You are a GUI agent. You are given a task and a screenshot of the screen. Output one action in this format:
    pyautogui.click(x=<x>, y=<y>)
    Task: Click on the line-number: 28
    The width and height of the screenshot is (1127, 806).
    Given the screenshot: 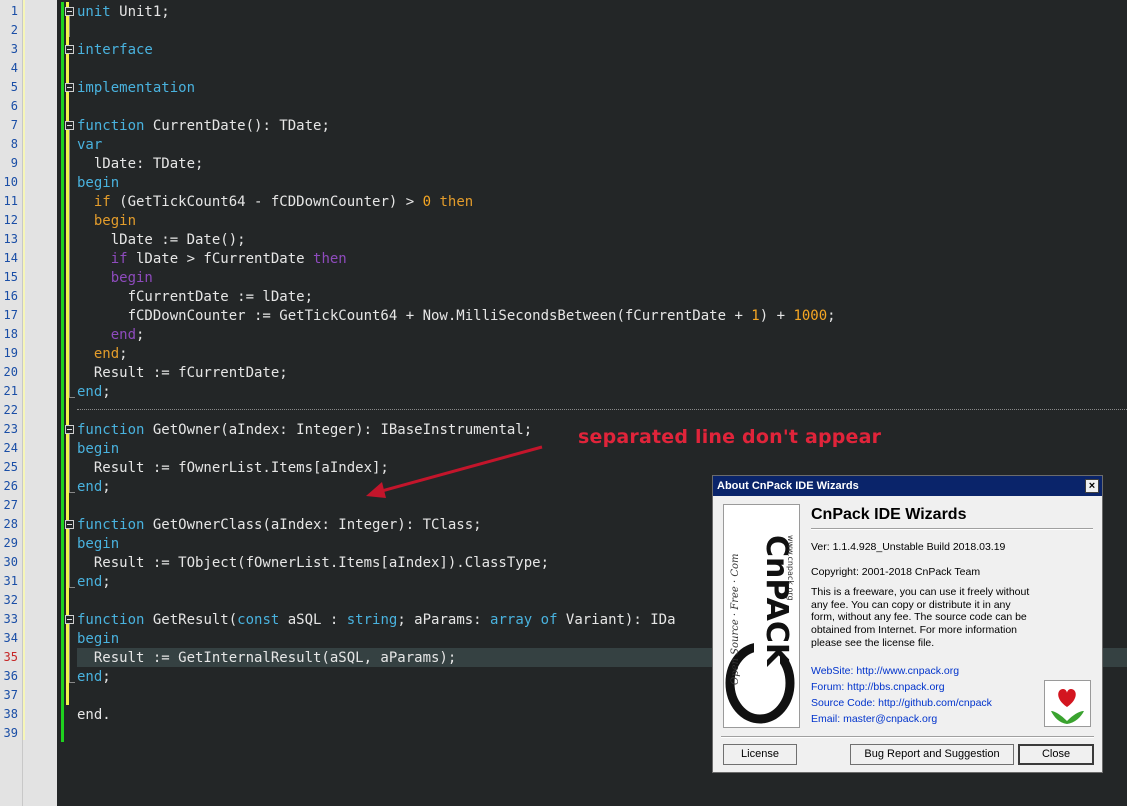 What is the action you would take?
    pyautogui.click(x=10, y=524)
    